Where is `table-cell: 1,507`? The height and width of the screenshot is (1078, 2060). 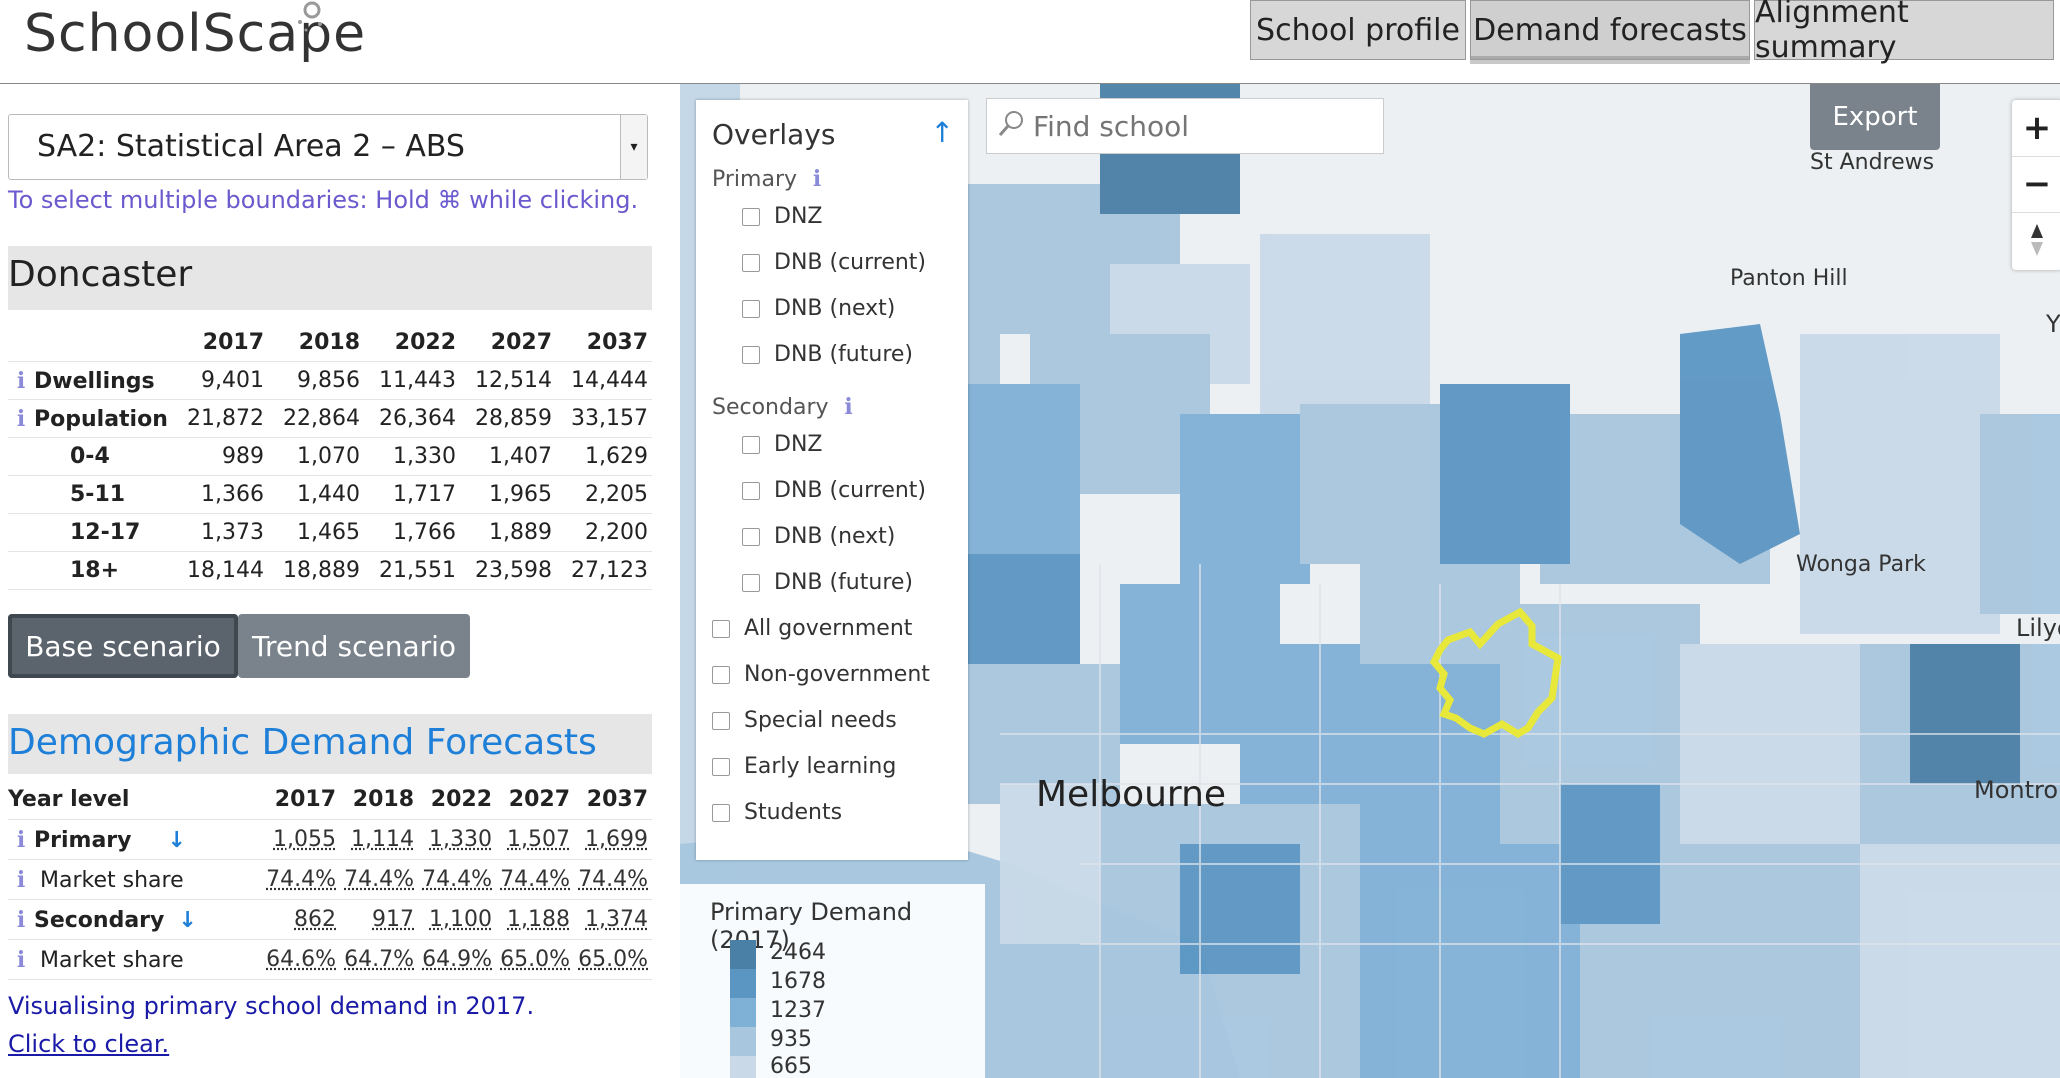 table-cell: 1,507 is located at coordinates (538, 839).